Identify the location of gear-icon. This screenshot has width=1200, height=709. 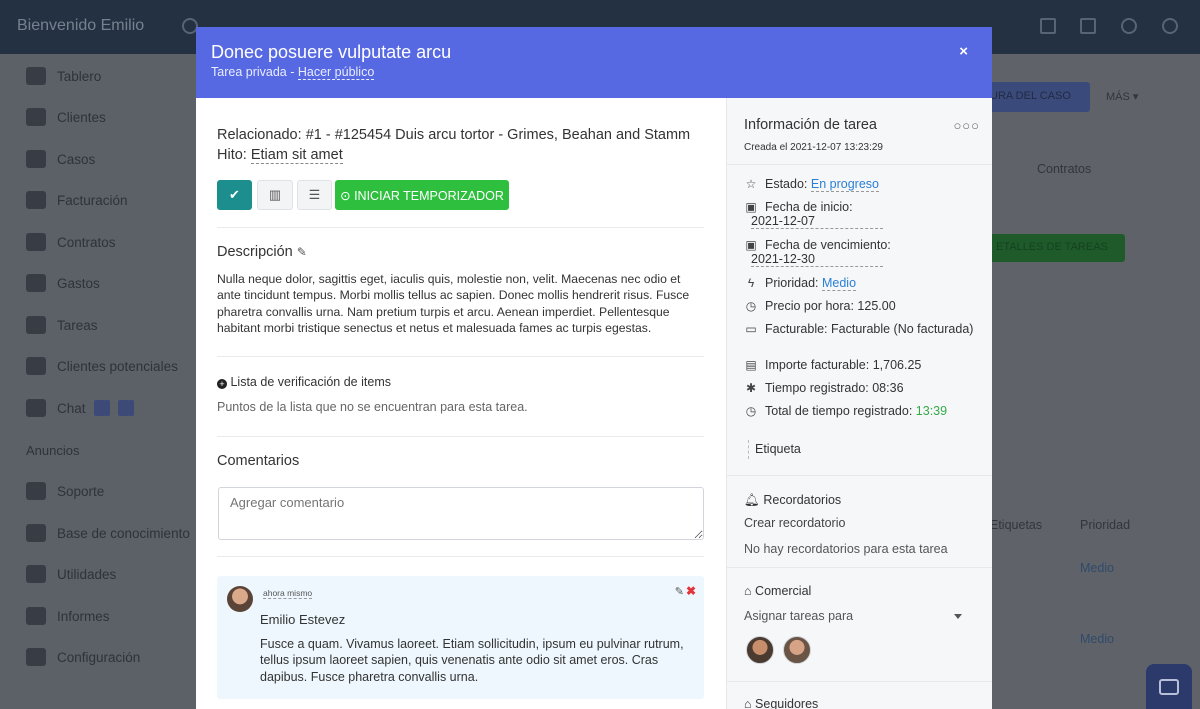
(36, 657).